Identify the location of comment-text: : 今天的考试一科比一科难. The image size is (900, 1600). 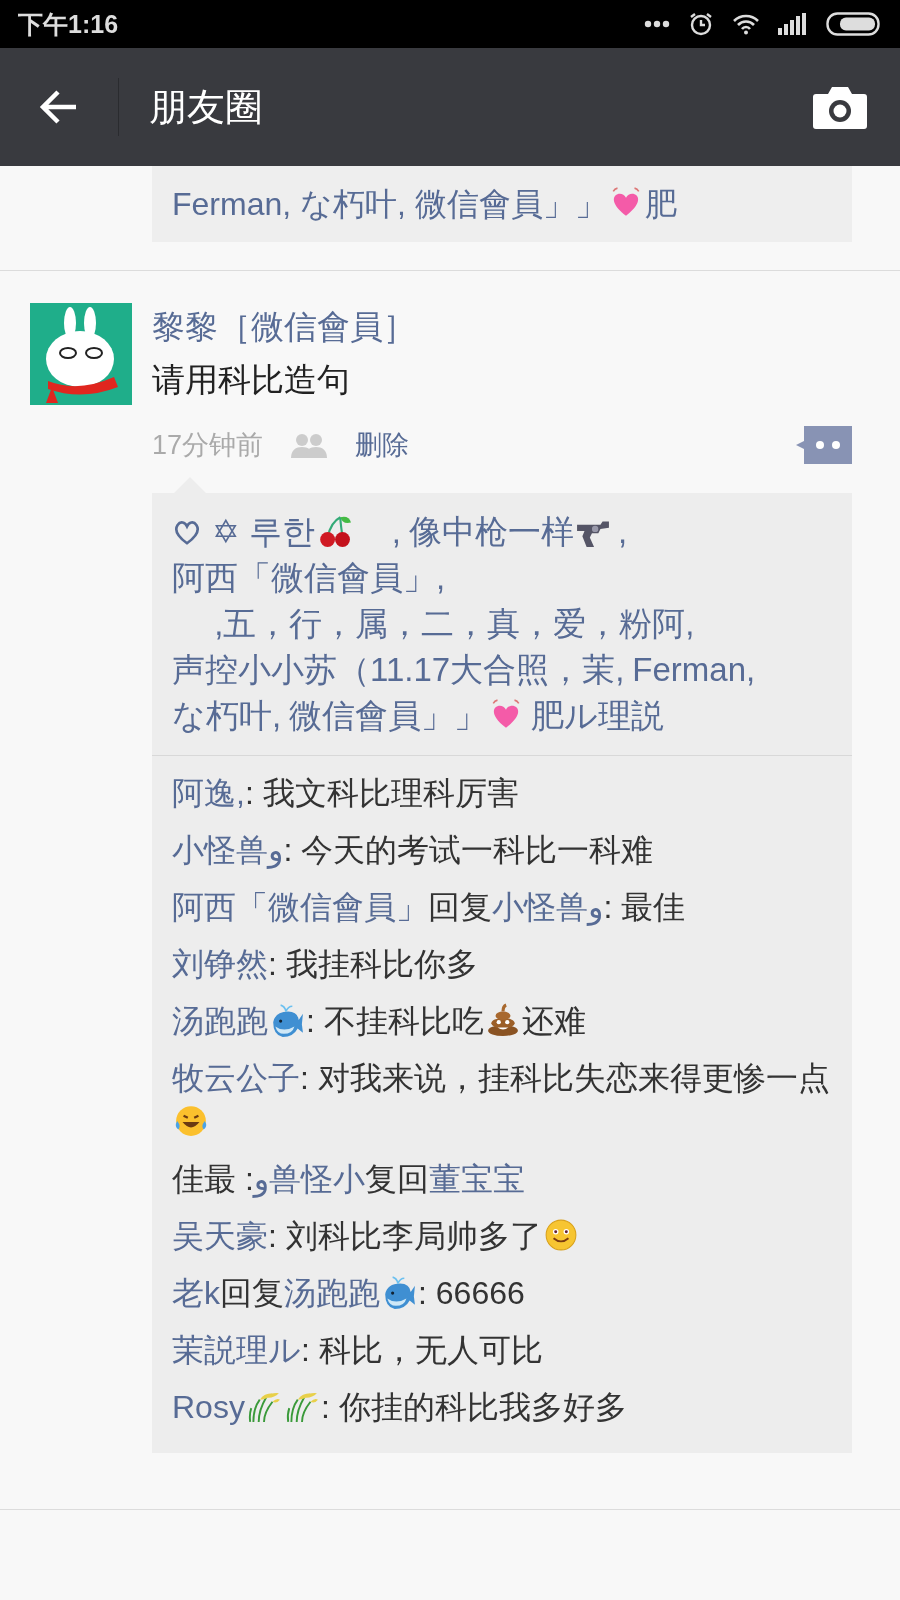
(468, 850).